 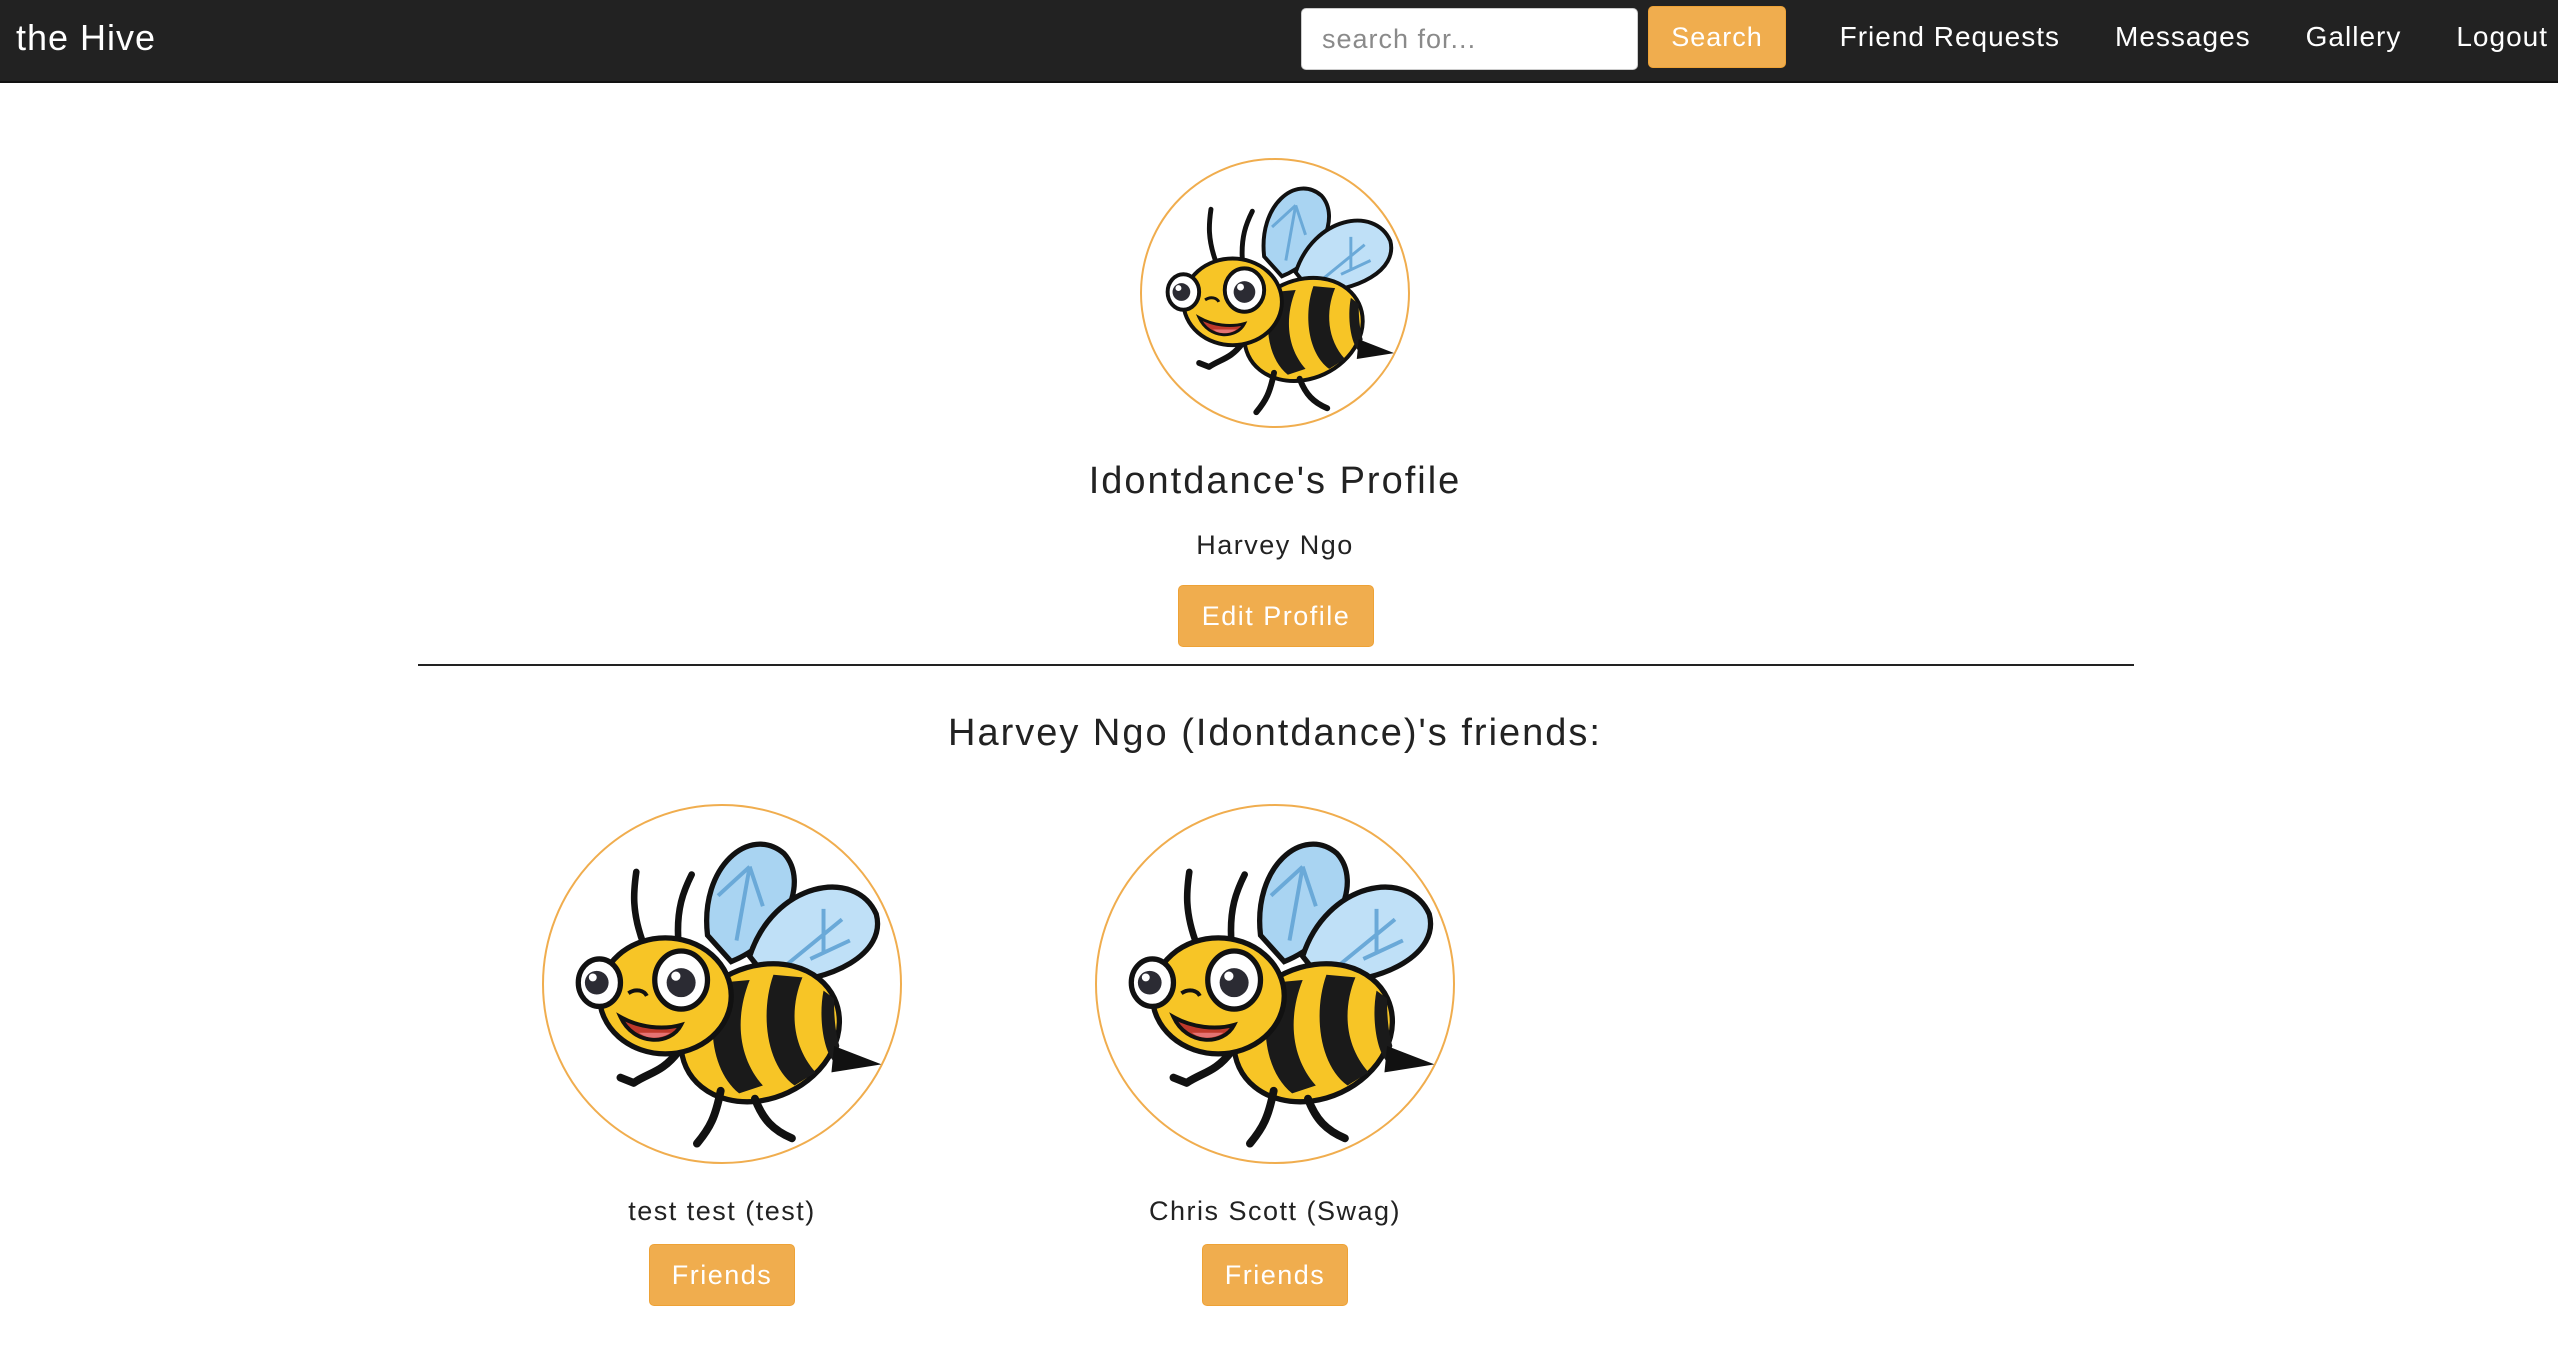 I want to click on friend-name: test test (test), so click(x=722, y=1211).